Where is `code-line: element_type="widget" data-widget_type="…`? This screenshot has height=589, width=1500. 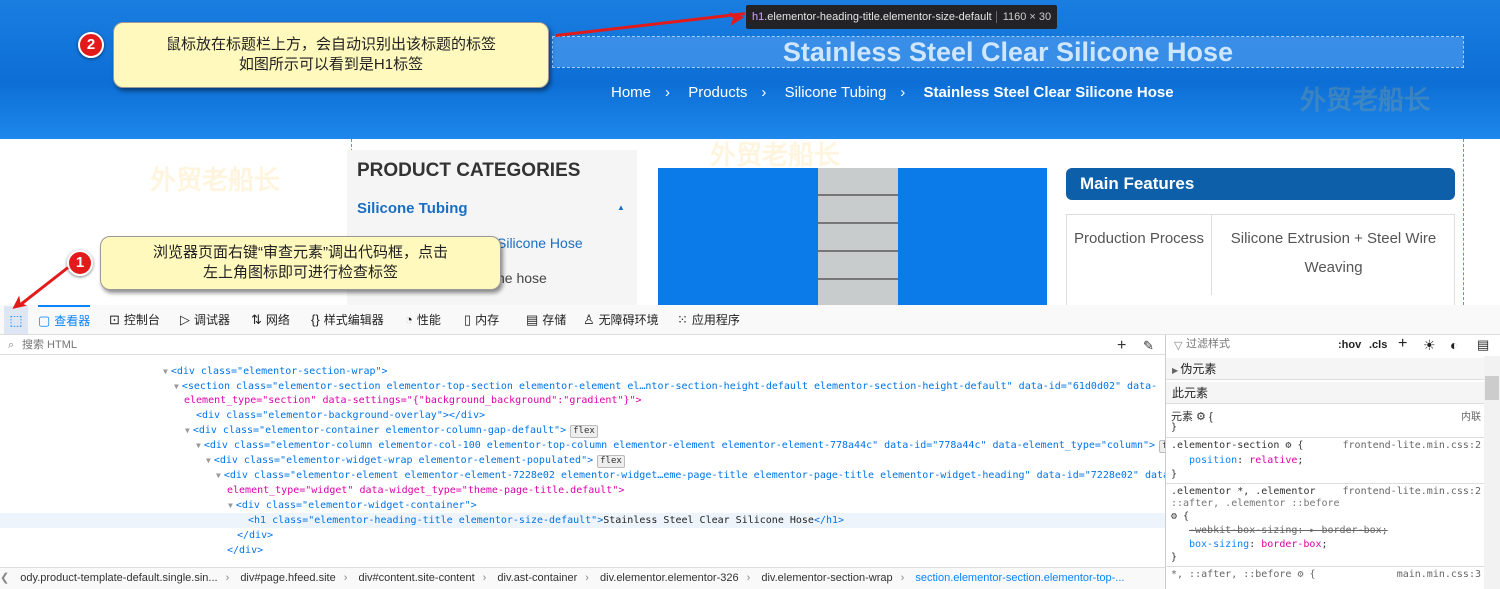
code-line: element_type="widget" data-widget_type="… is located at coordinates (582, 490).